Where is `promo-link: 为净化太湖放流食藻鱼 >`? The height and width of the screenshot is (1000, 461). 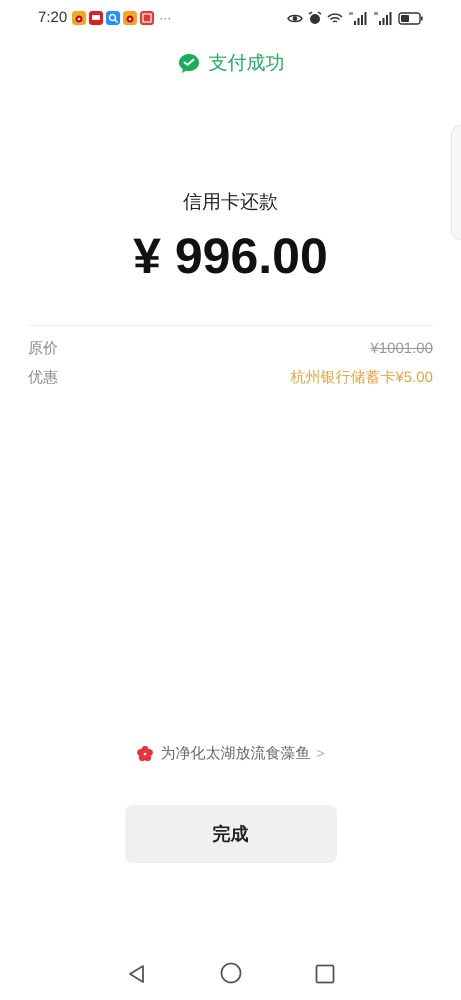 promo-link: 为净化太湖放流食藻鱼 > is located at coordinates (230, 753).